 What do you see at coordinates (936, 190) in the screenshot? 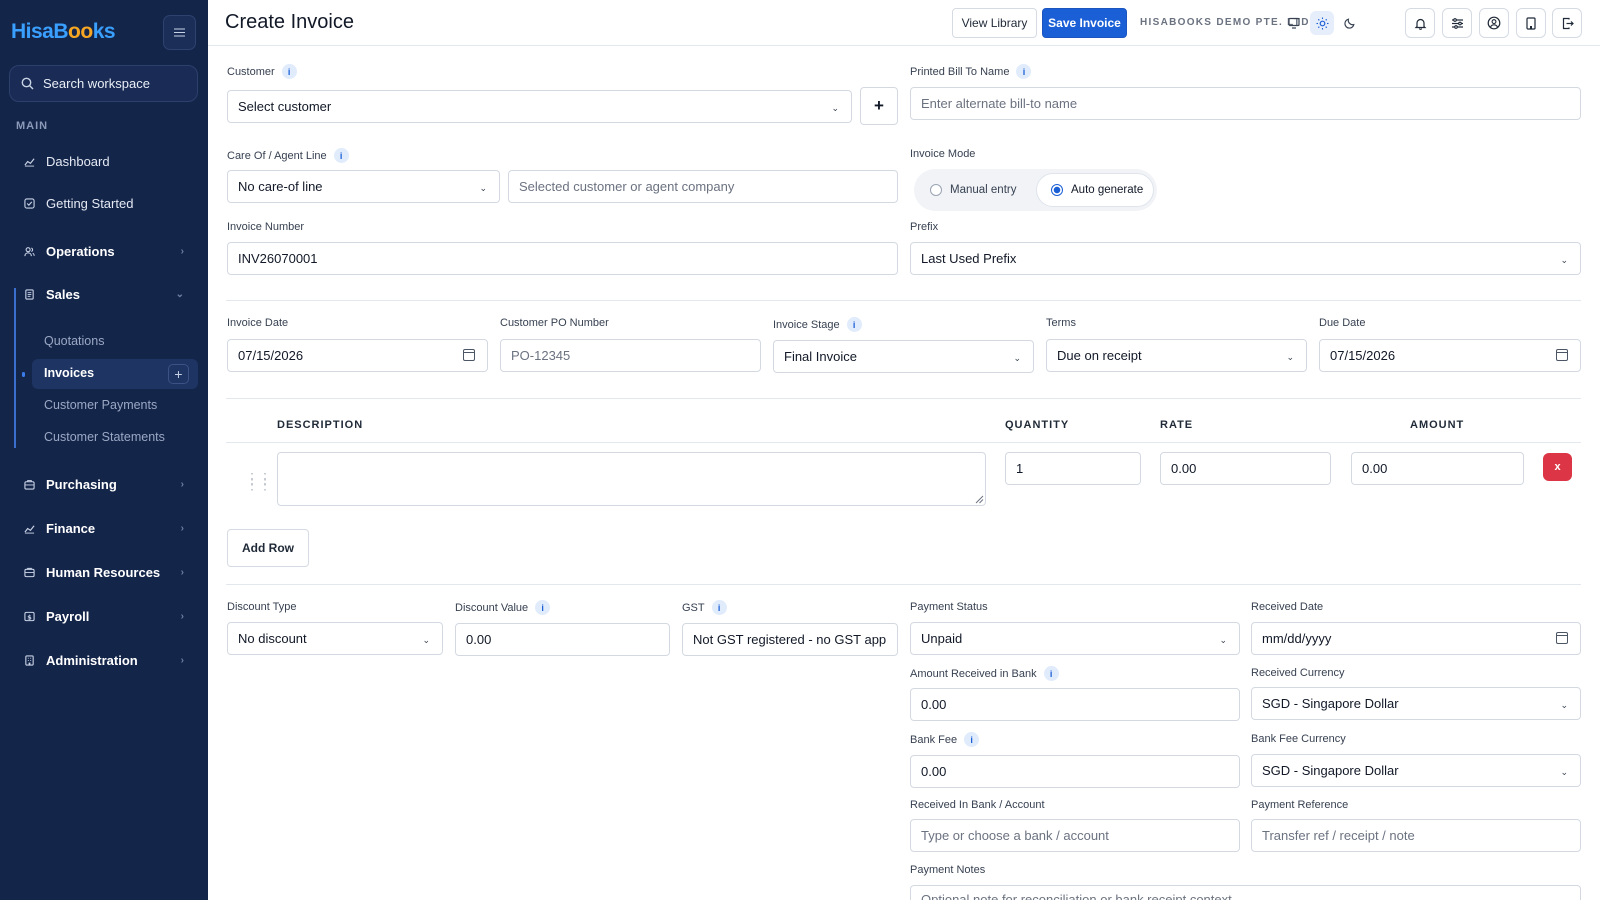
I see `radio-circle` at bounding box center [936, 190].